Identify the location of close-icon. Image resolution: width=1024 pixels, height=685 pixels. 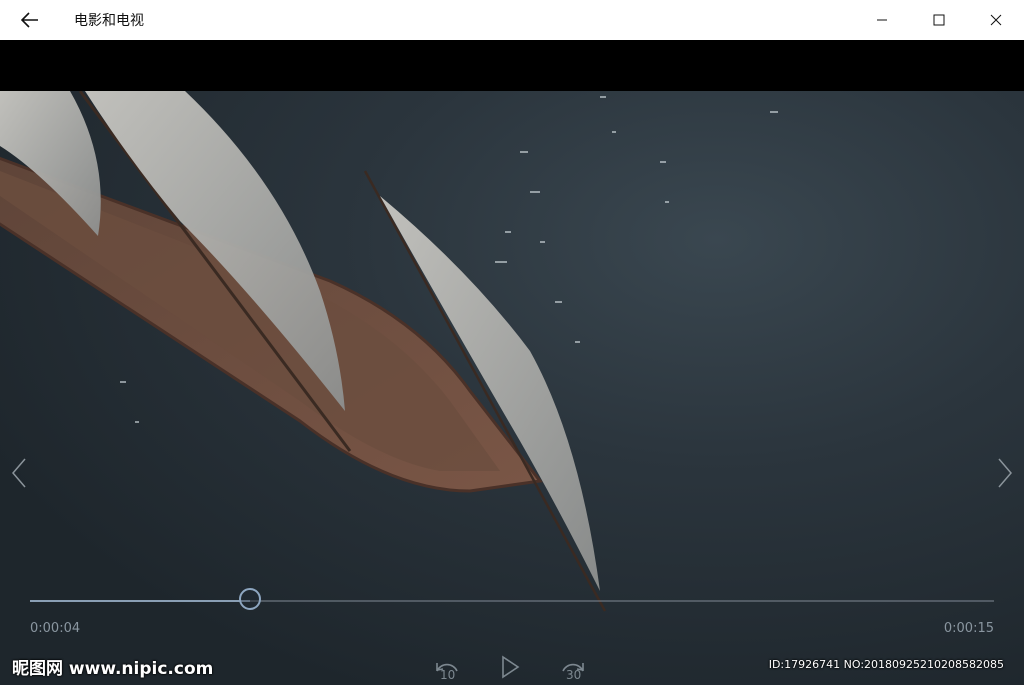
(995, 20).